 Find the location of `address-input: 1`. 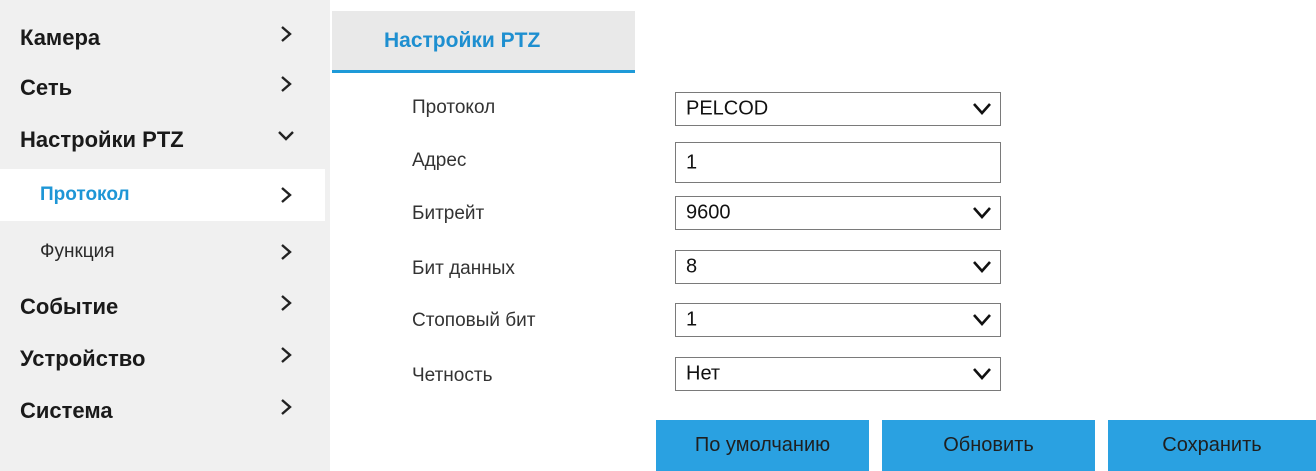

address-input: 1 is located at coordinates (838, 162).